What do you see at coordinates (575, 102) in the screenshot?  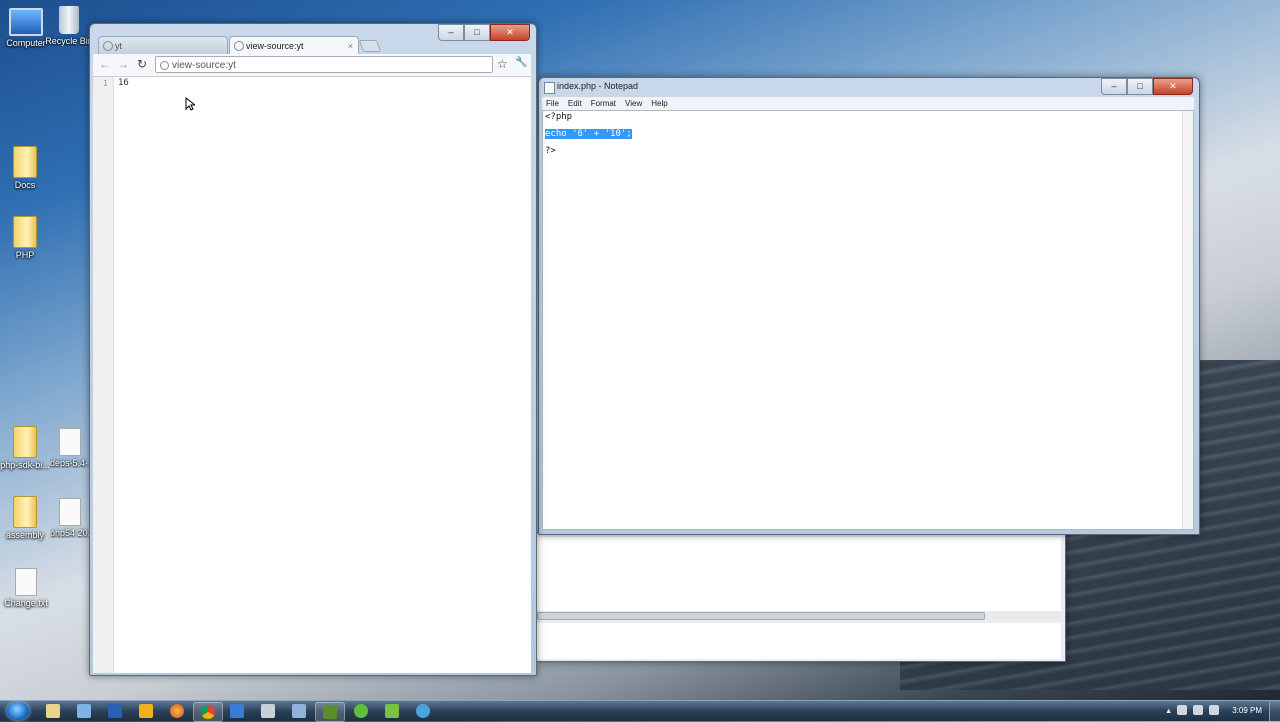 I see `menu-edit: Edit` at bounding box center [575, 102].